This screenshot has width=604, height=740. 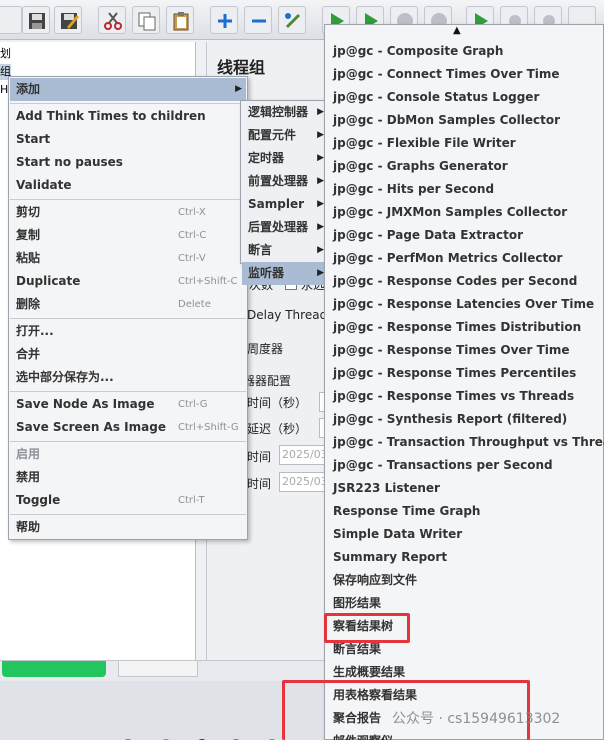 What do you see at coordinates (464, 373) in the screenshot?
I see `listener-item: jp@gc - Response Times Percentiles` at bounding box center [464, 373].